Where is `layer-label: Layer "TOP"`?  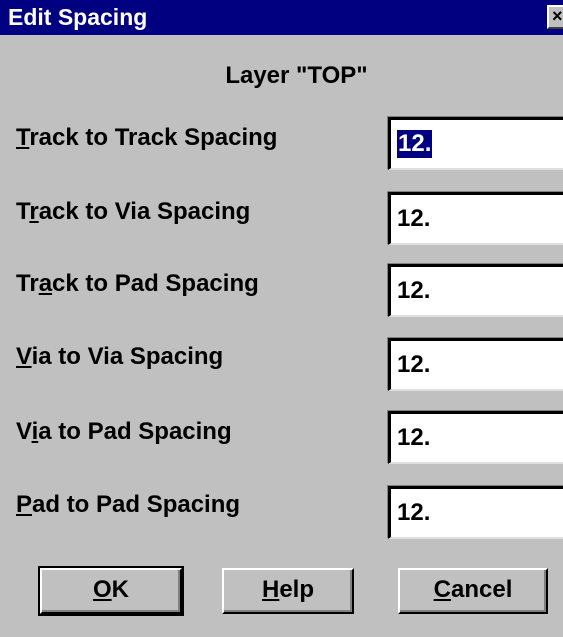 layer-label: Layer "TOP" is located at coordinates (296, 75).